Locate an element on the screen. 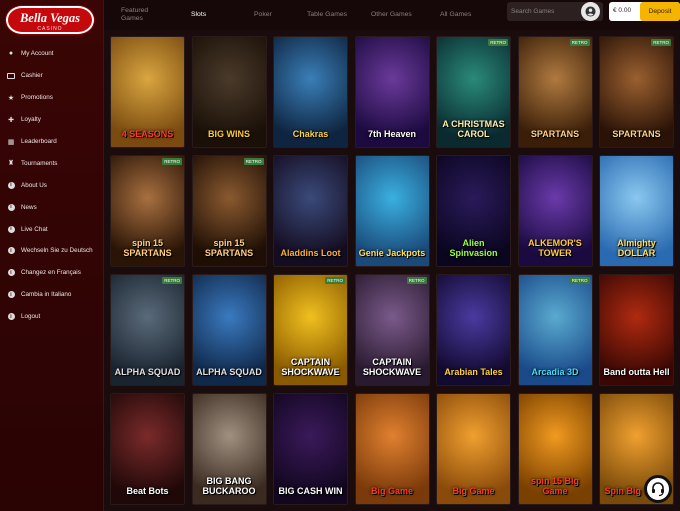 This screenshot has width=680, height=511. sidebar-item-4: ▦ Leaderboard is located at coordinates (52, 142).